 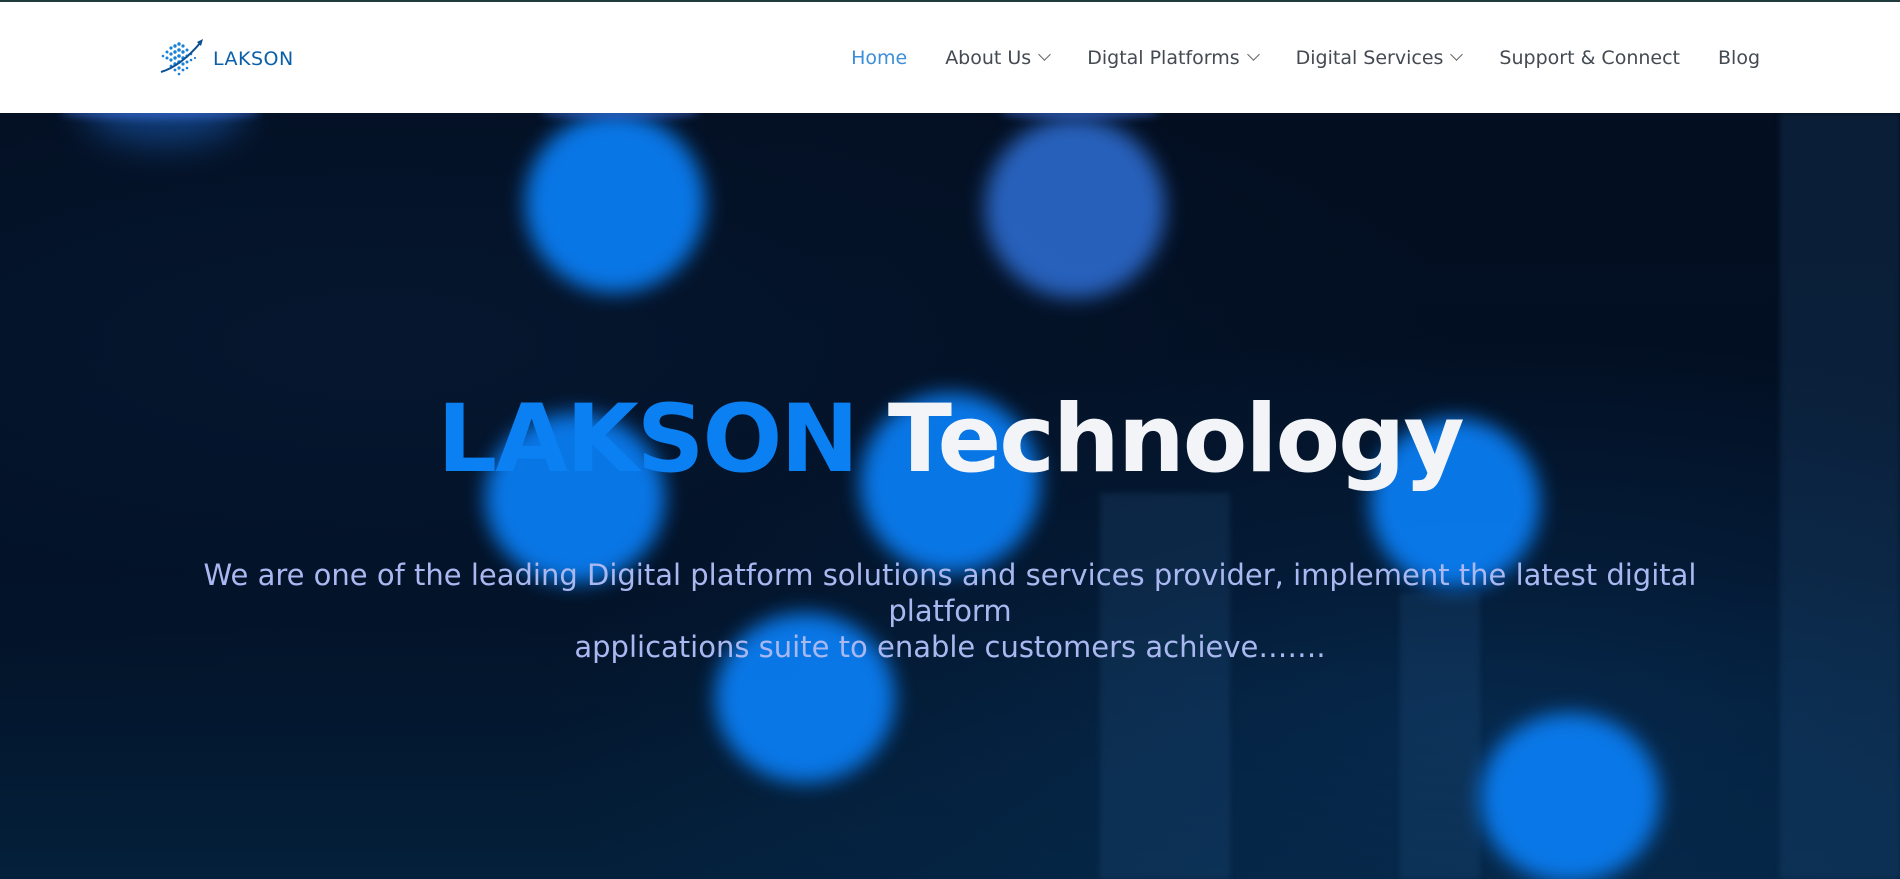 I want to click on hero-title-brand: LAKSON, so click(x=648, y=439).